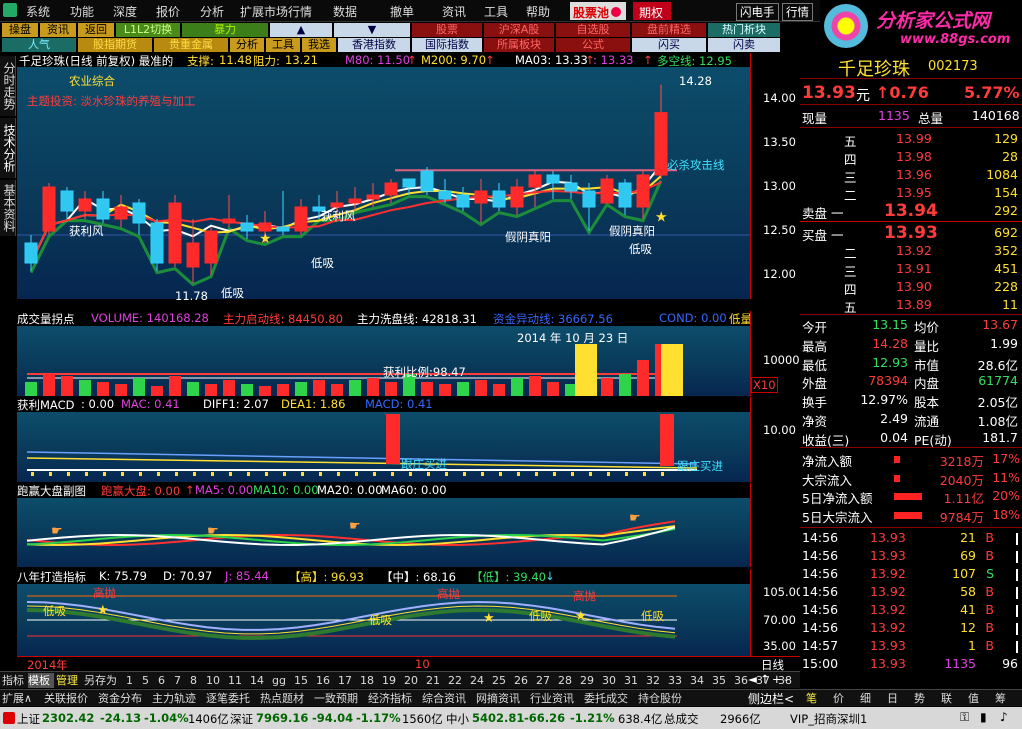 This screenshot has width=1022, height=729. What do you see at coordinates (771, 698) in the screenshot?
I see `sidebar-toggle: 侧边栏<` at bounding box center [771, 698].